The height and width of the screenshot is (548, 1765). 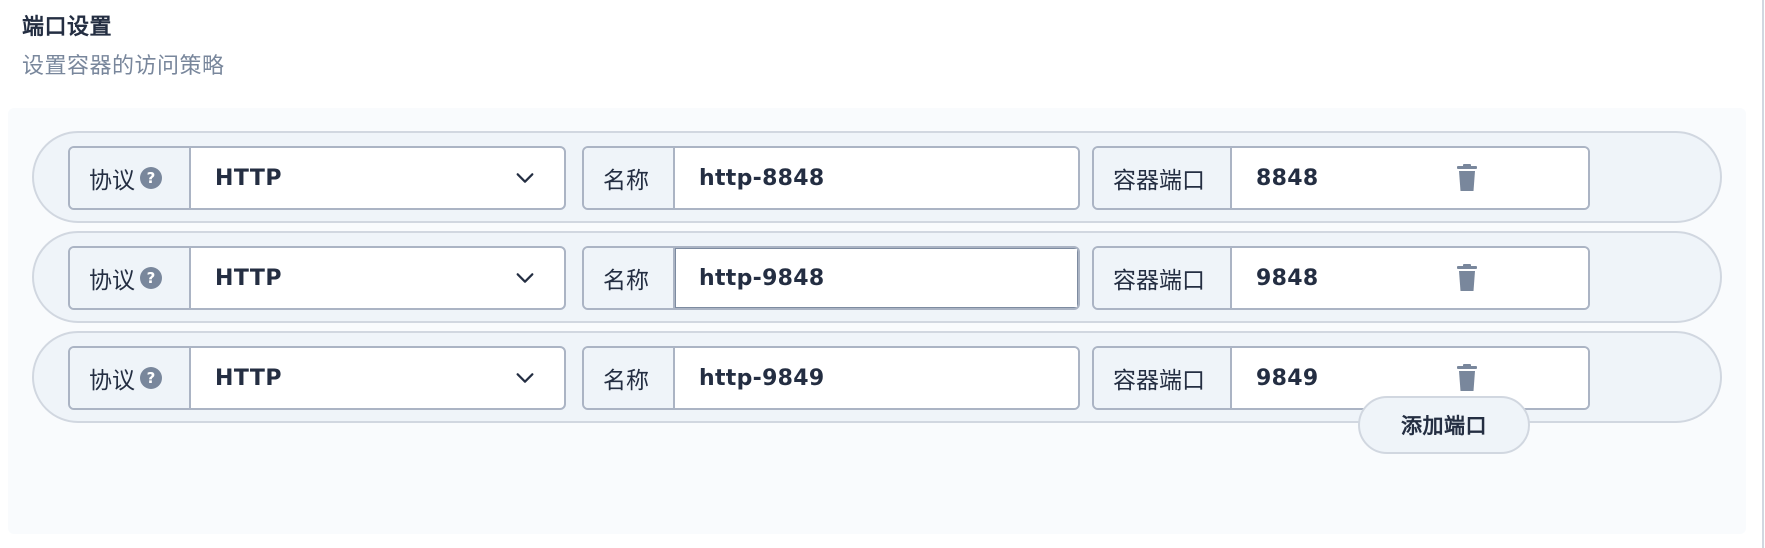 What do you see at coordinates (1763, 274) in the screenshot?
I see `page-right-border` at bounding box center [1763, 274].